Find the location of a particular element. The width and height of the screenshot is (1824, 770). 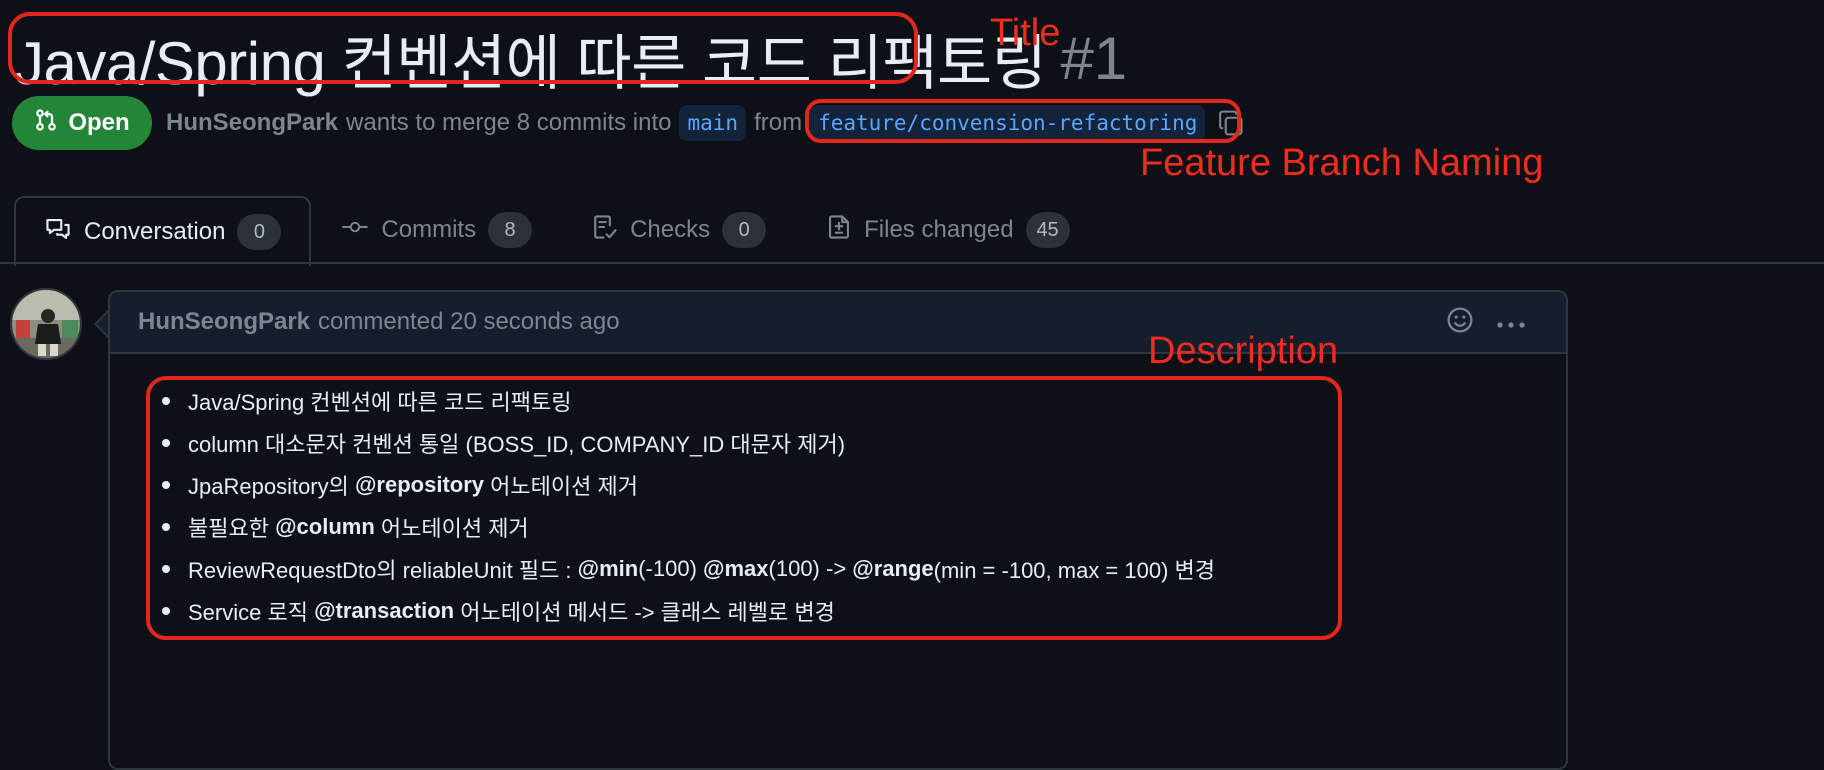

tab-checks: Checks 0 is located at coordinates (679, 230).